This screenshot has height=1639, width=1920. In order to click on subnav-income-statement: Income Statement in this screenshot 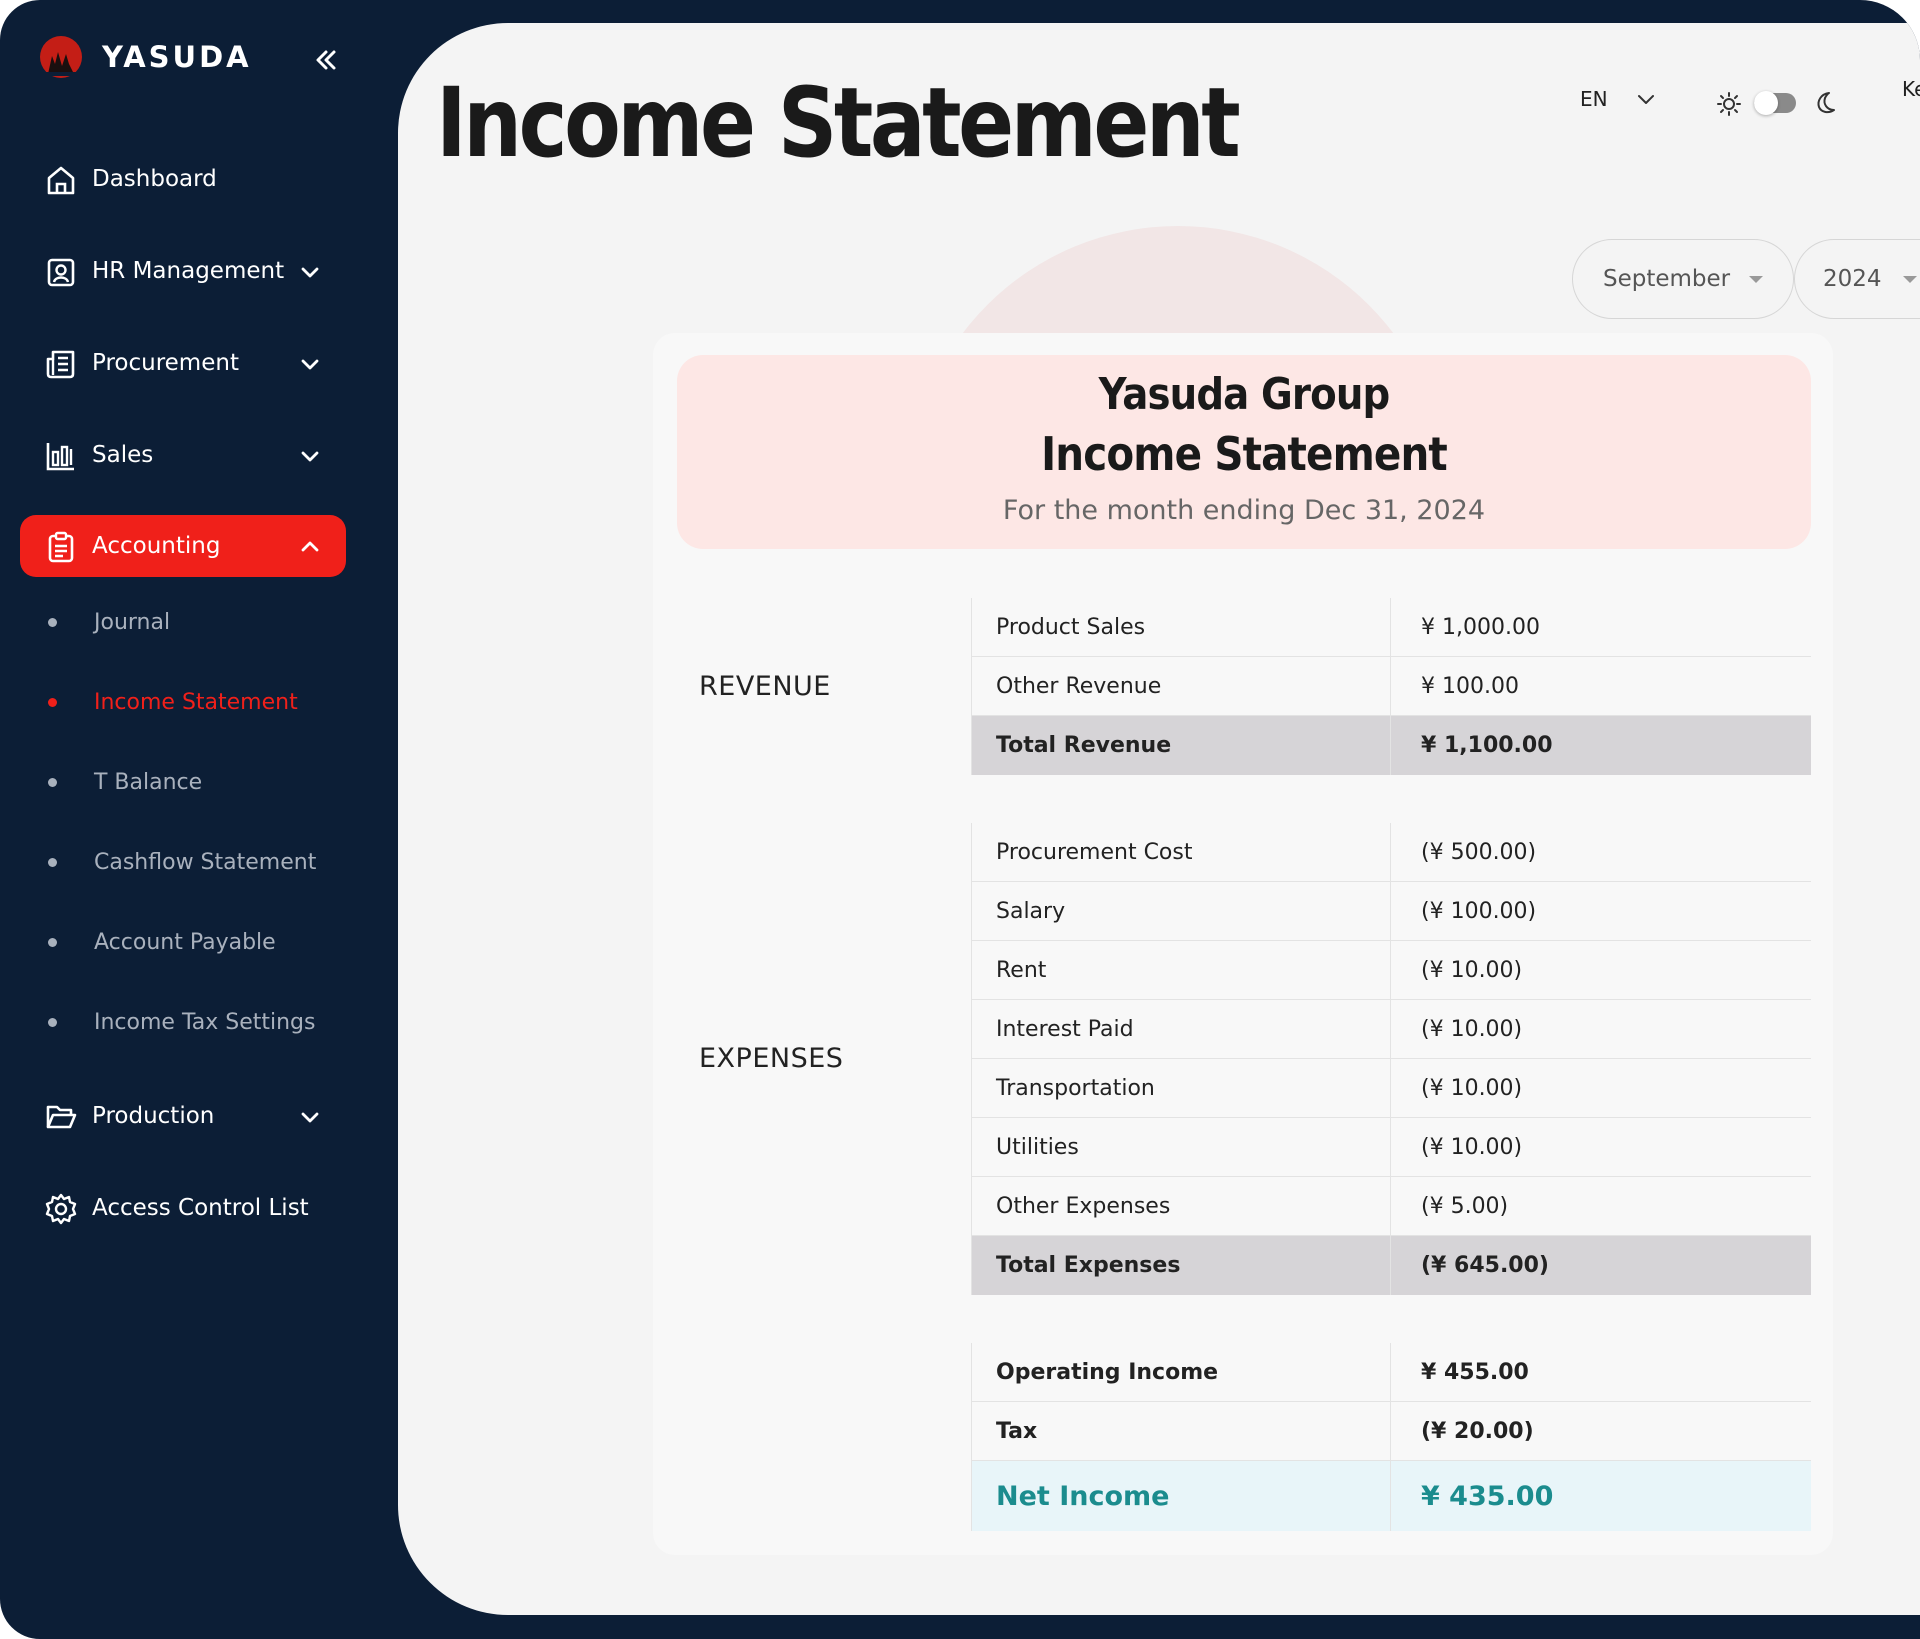, I will do `click(173, 702)`.